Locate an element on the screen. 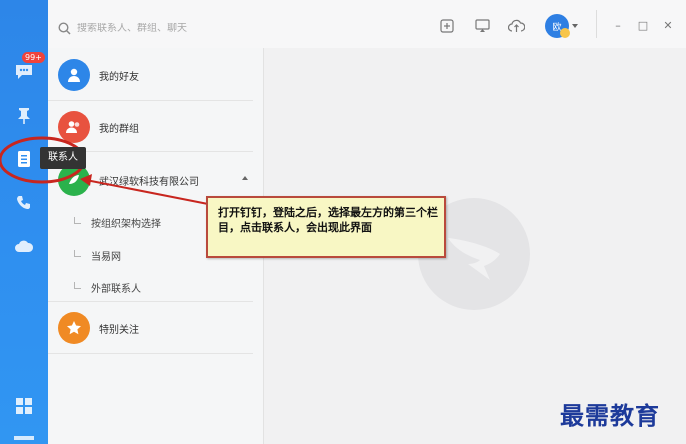  external-contacts-label: 外部联系人 is located at coordinates (116, 289).